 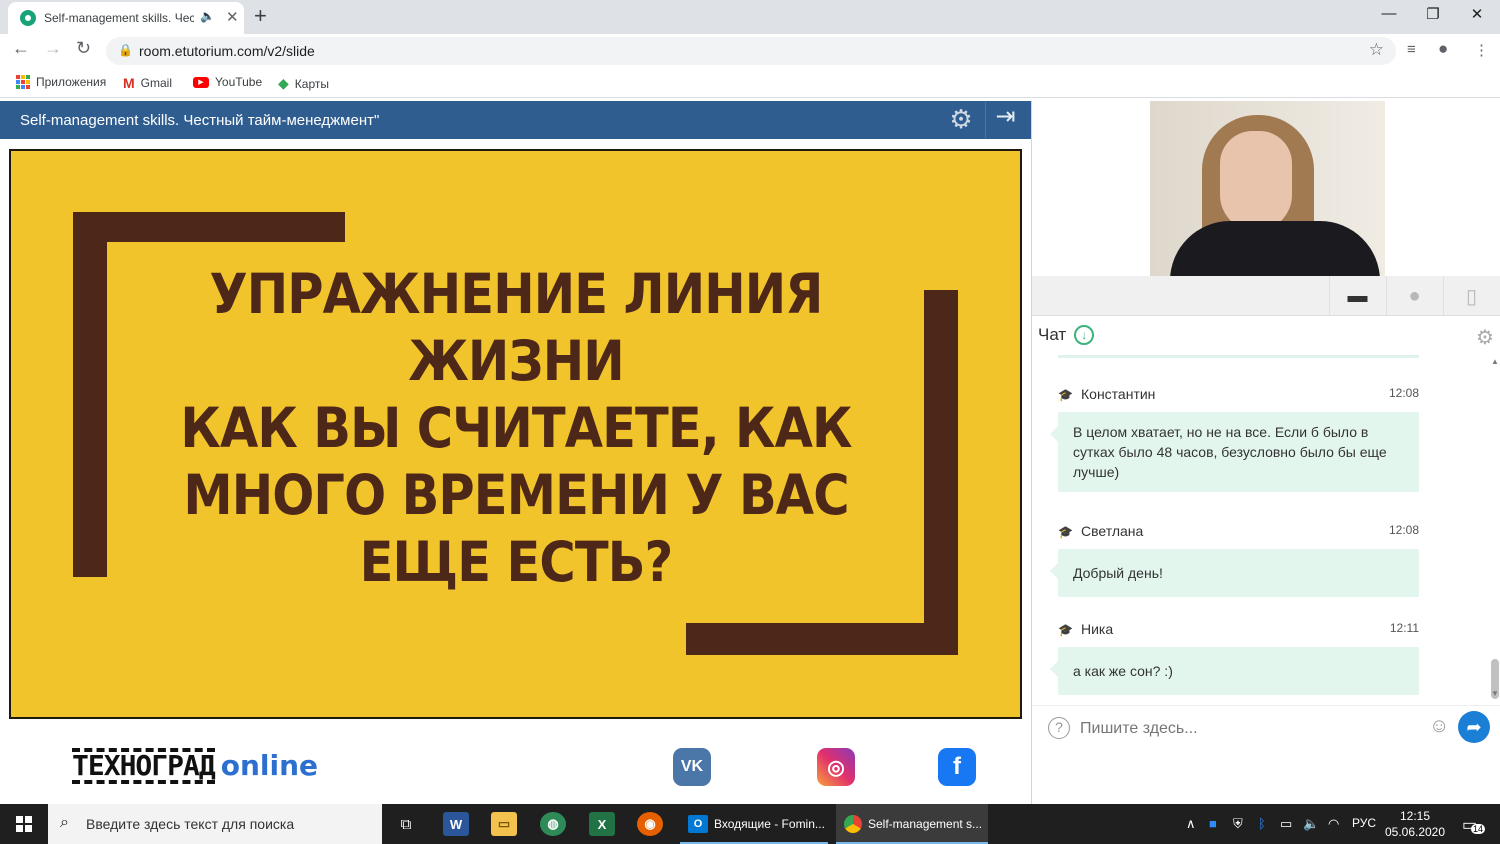 What do you see at coordinates (650, 824) in the screenshot?
I see `firefox-icon: ◉` at bounding box center [650, 824].